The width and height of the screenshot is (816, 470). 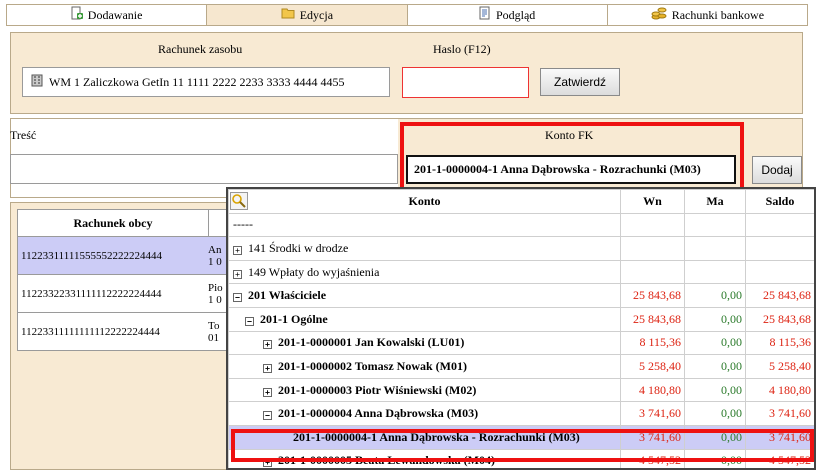 I want to click on konto-label: -----, so click(x=243, y=224).